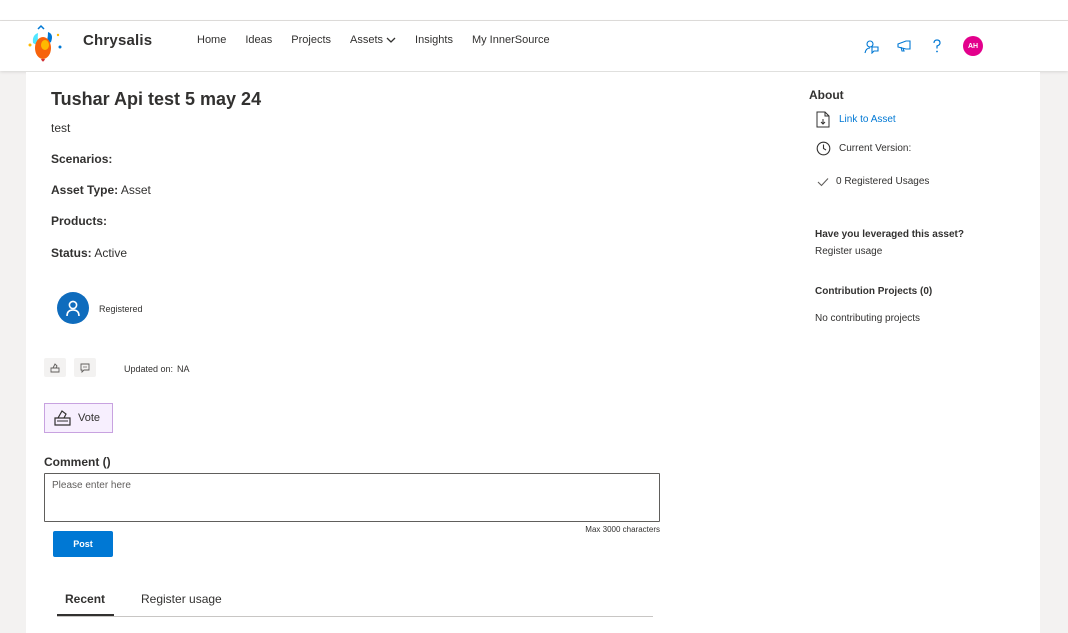 This screenshot has width=1068, height=633. I want to click on ballot-box-icon, so click(62, 418).